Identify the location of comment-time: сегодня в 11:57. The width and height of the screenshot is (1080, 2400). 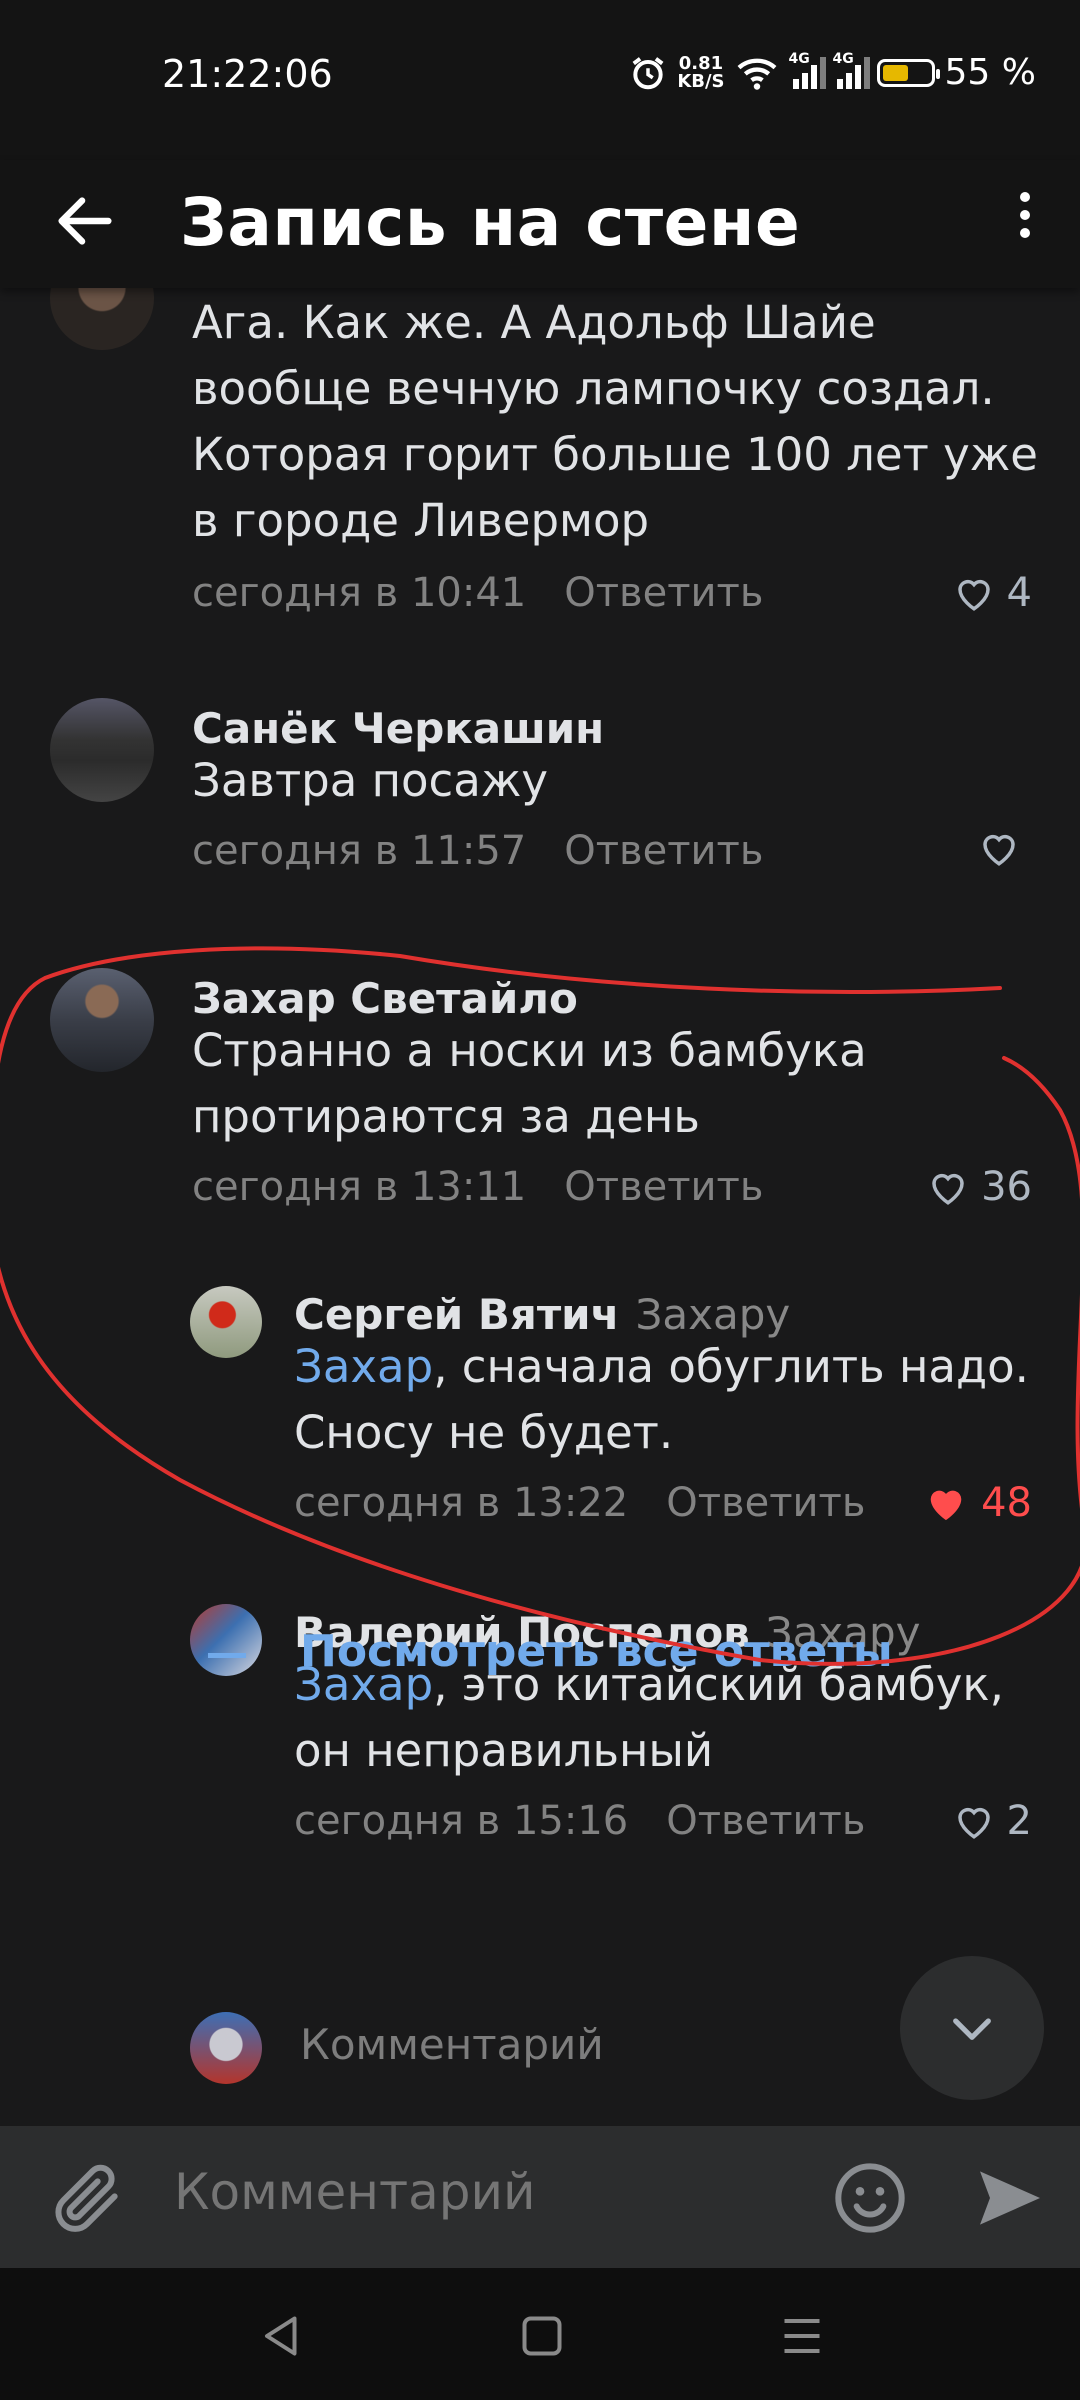
(359, 851).